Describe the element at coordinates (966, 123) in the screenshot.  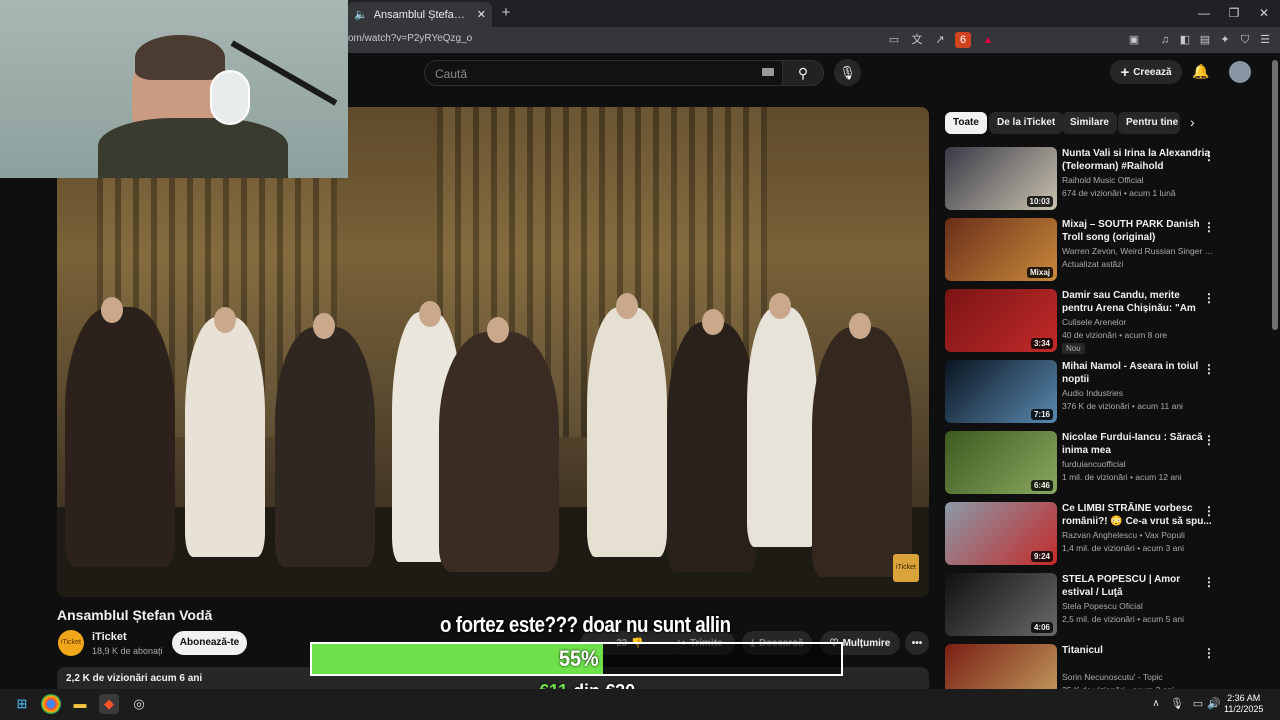
I see `chip-toate: Toate` at that location.